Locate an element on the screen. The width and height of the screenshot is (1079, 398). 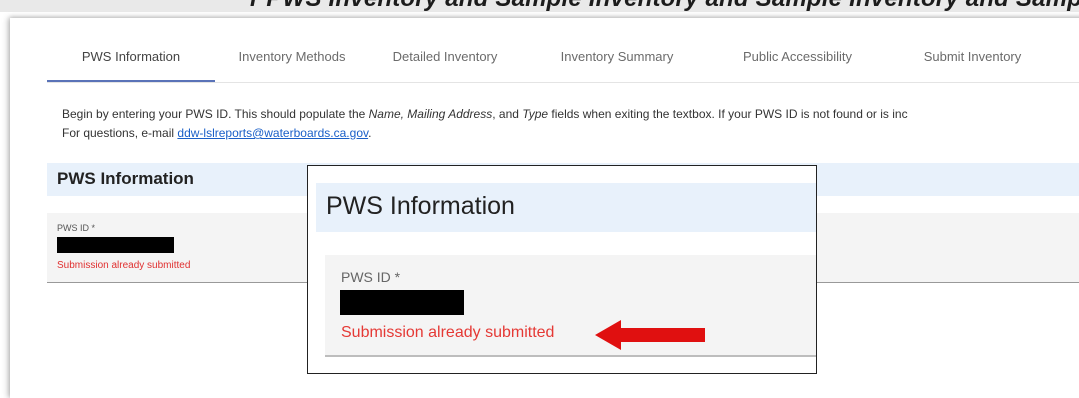
tabs-divider is located at coordinates (563, 82).